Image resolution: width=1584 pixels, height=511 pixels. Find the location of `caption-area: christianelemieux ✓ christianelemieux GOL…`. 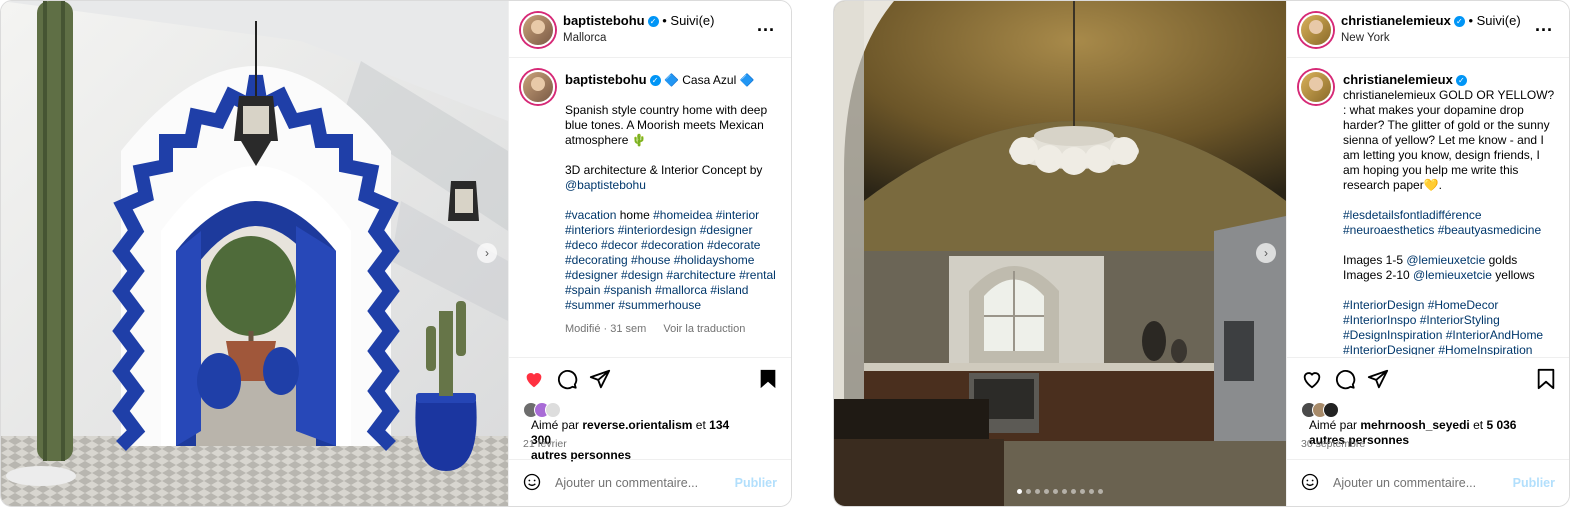

caption-area: christianelemieux ✓ christianelemieux GOL… is located at coordinates (1428, 206).